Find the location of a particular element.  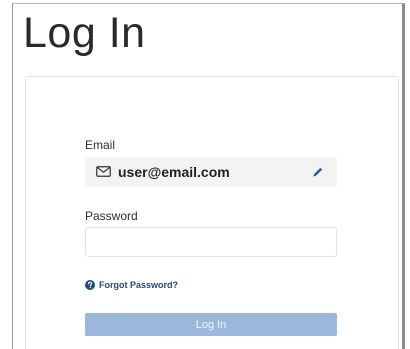

forgot-password-link: Forgot Password? is located at coordinates (131, 285).